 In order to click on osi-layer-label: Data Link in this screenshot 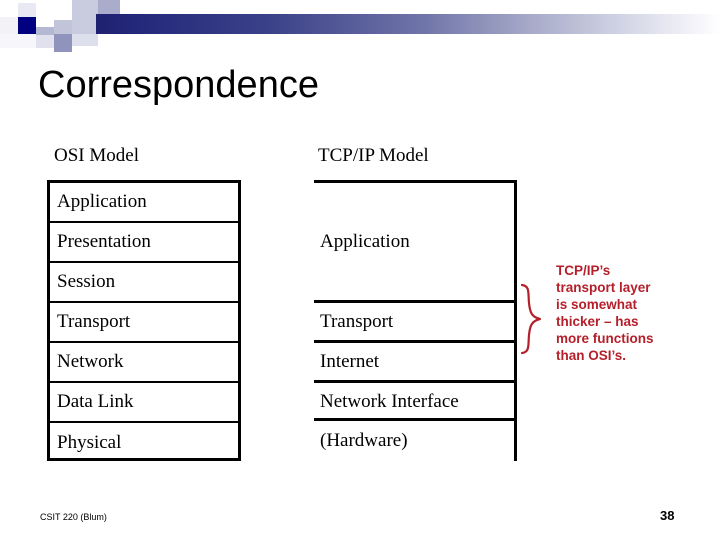, I will do `click(95, 401)`.